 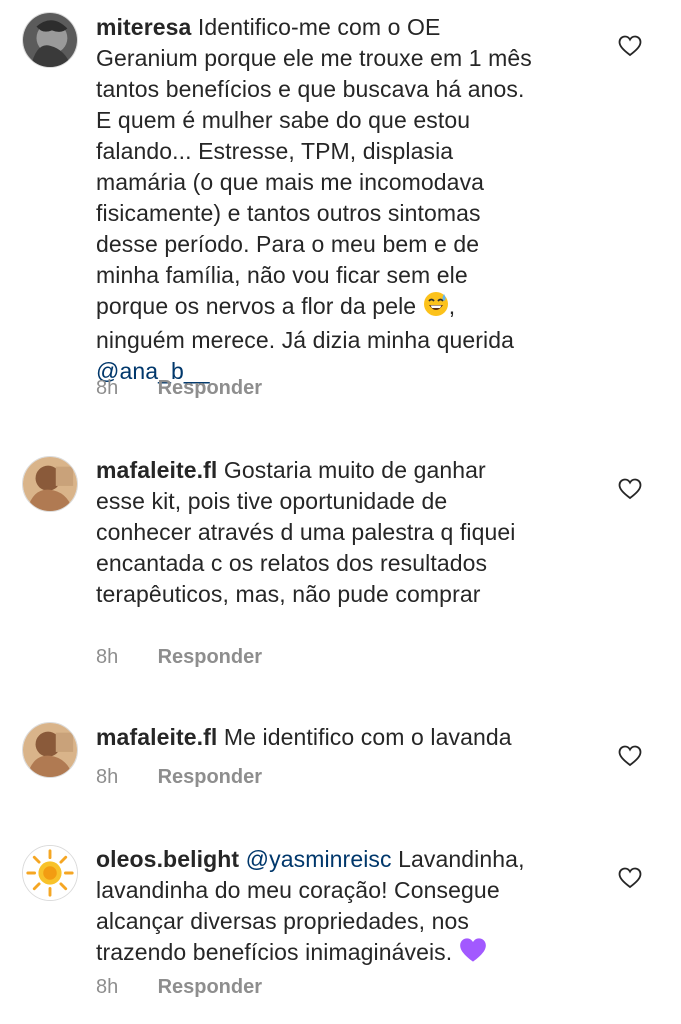 What do you see at coordinates (436, 308) in the screenshot?
I see `sweat-smile-emoji` at bounding box center [436, 308].